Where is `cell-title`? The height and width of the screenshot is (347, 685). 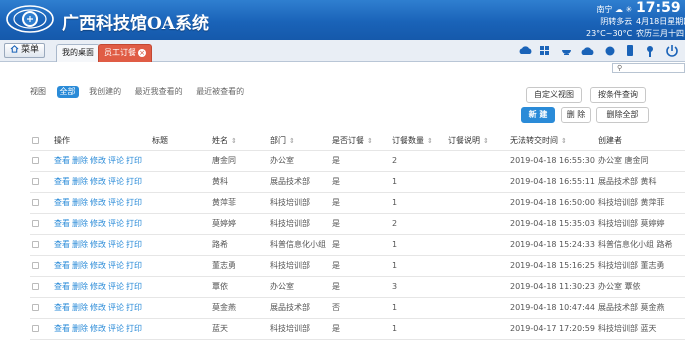 cell-title is located at coordinates (180, 308).